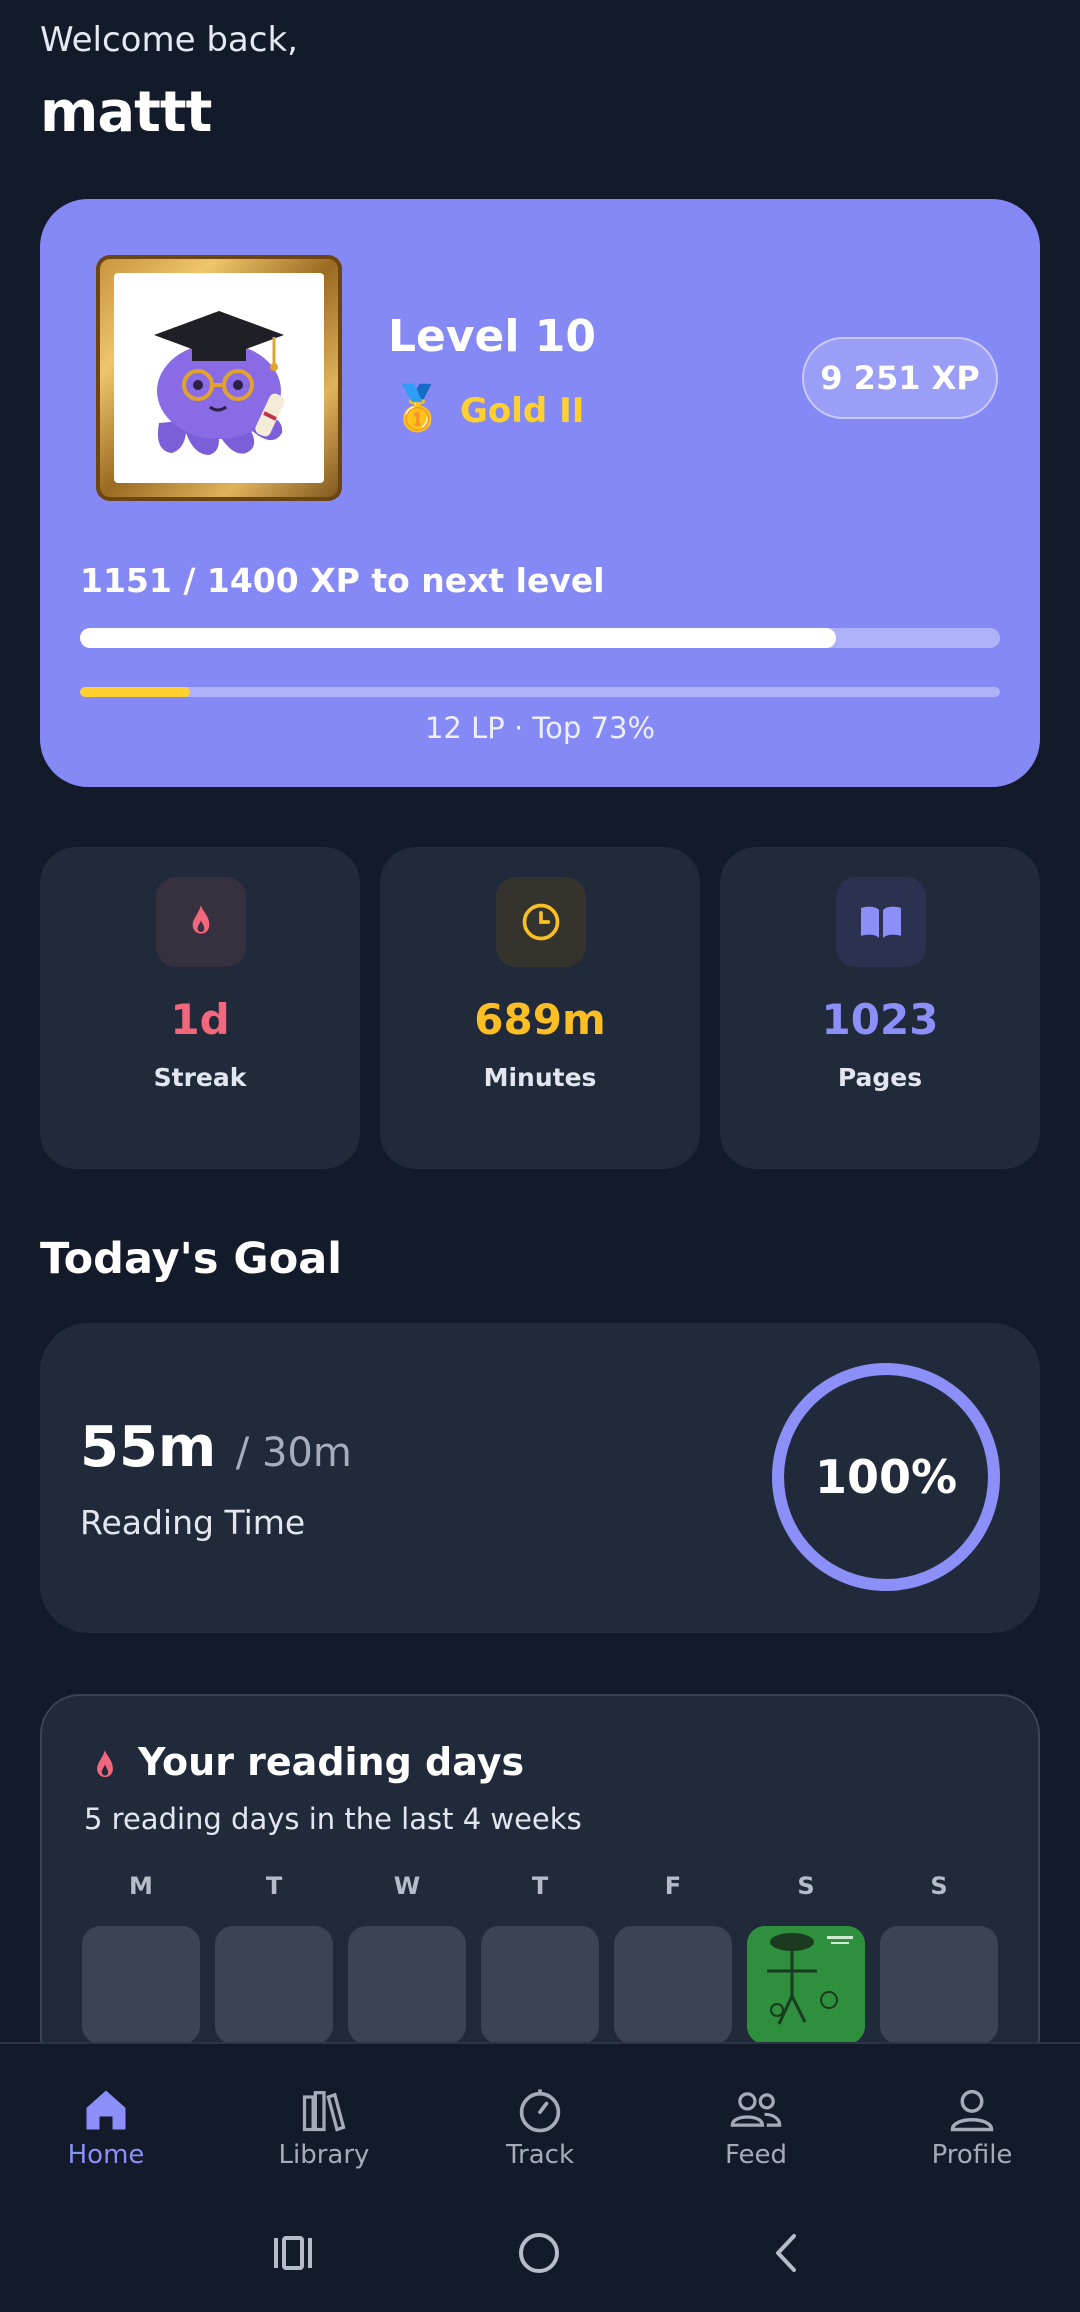  What do you see at coordinates (106, 2139) in the screenshot?
I see `nav-home: Home` at bounding box center [106, 2139].